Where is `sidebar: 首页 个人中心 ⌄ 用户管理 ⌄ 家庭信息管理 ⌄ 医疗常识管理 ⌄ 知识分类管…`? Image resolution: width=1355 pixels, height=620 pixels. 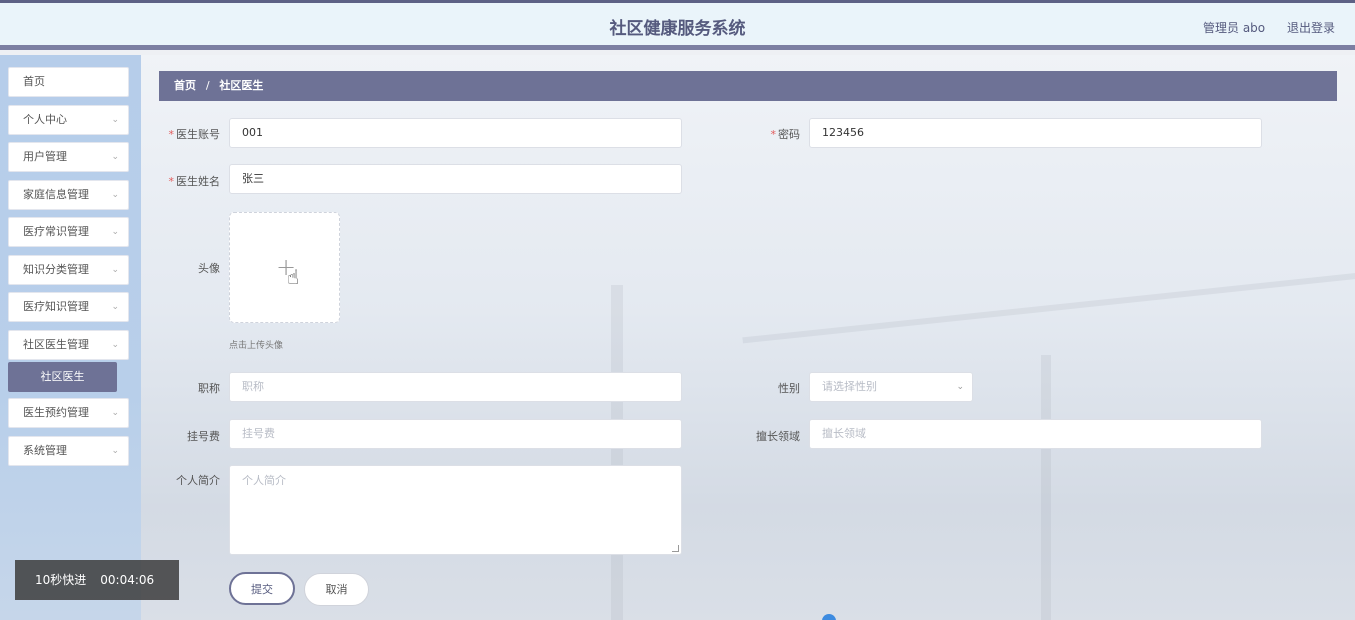 sidebar: 首页 个人中心 ⌄ 用户管理 ⌄ 家庭信息管理 ⌄ 医疗常识管理 ⌄ 知识分类管… is located at coordinates (70, 337).